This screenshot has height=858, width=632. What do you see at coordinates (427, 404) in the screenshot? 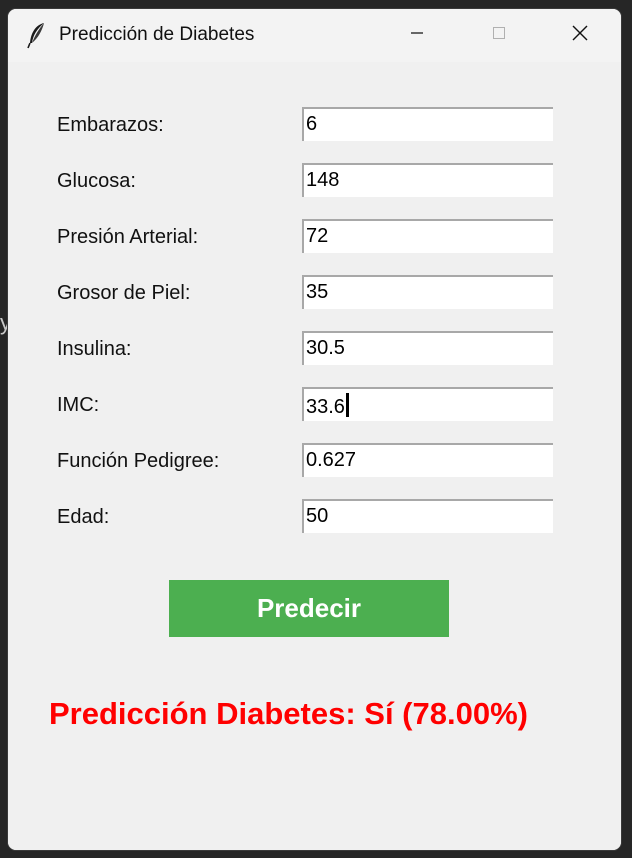
I see `imc-input: 33.6` at bounding box center [427, 404].